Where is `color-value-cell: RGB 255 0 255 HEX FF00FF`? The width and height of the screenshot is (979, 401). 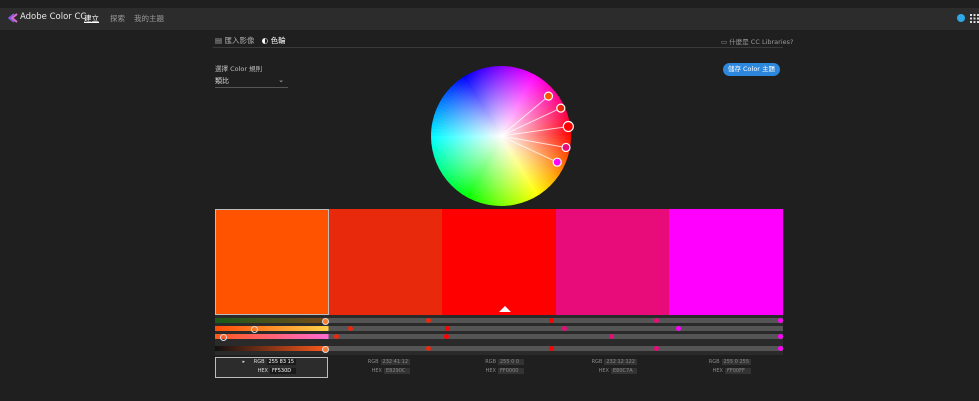
color-value-cell: RGB 255 0 255 HEX FF00FF is located at coordinates (726, 367).